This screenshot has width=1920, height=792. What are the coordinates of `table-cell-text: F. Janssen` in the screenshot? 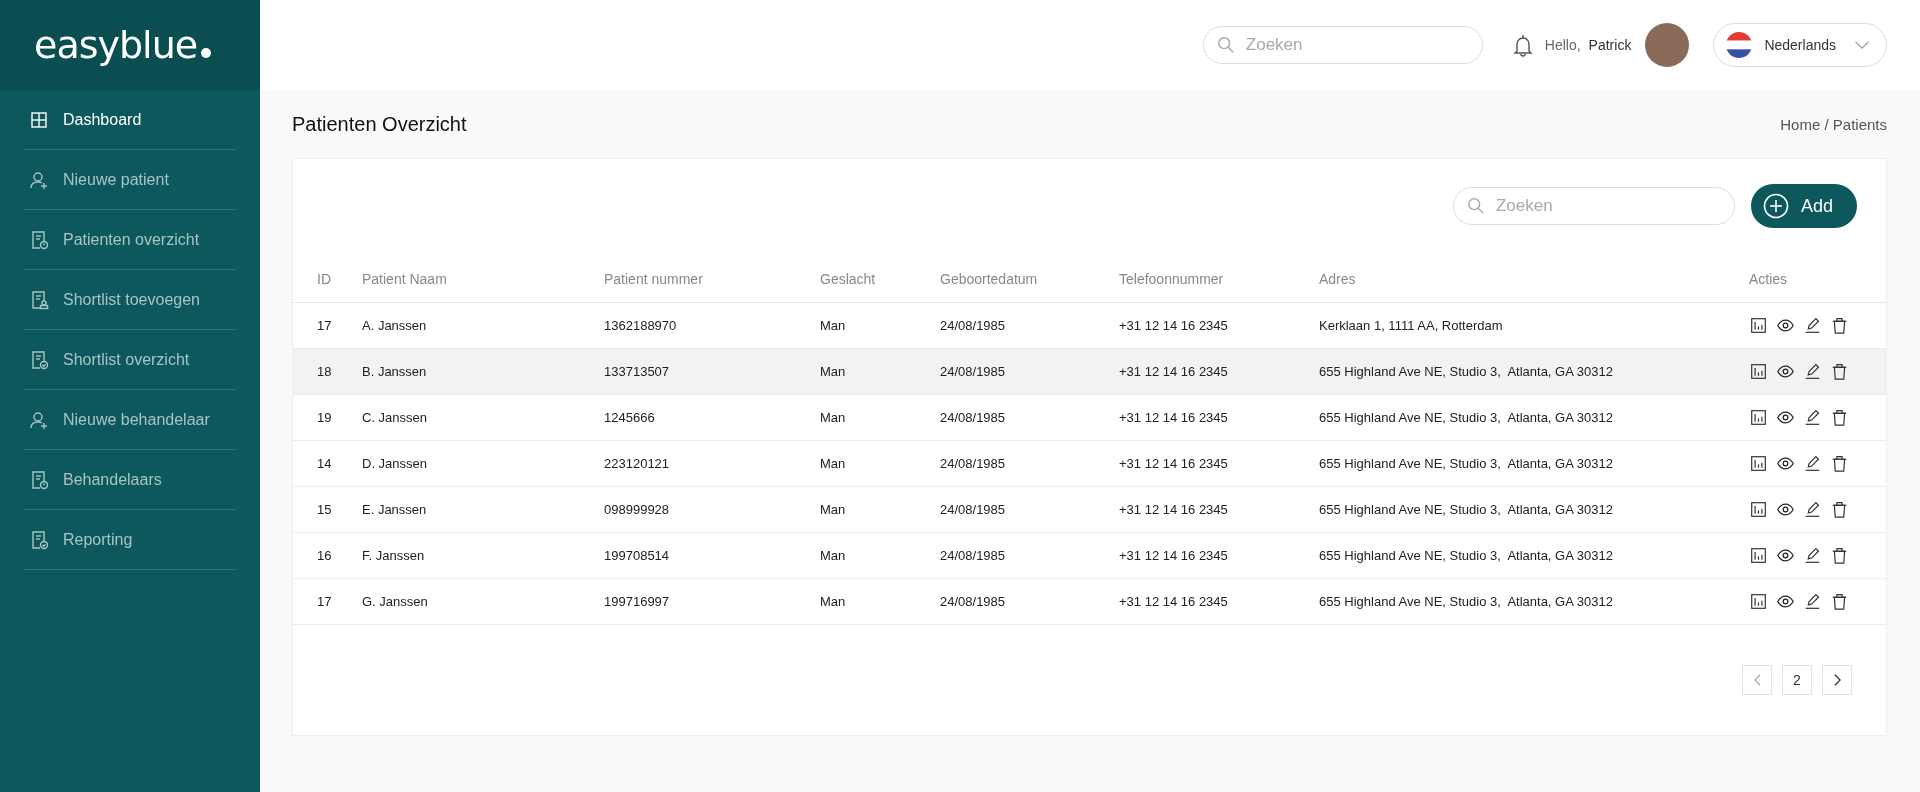 It's located at (394, 555).